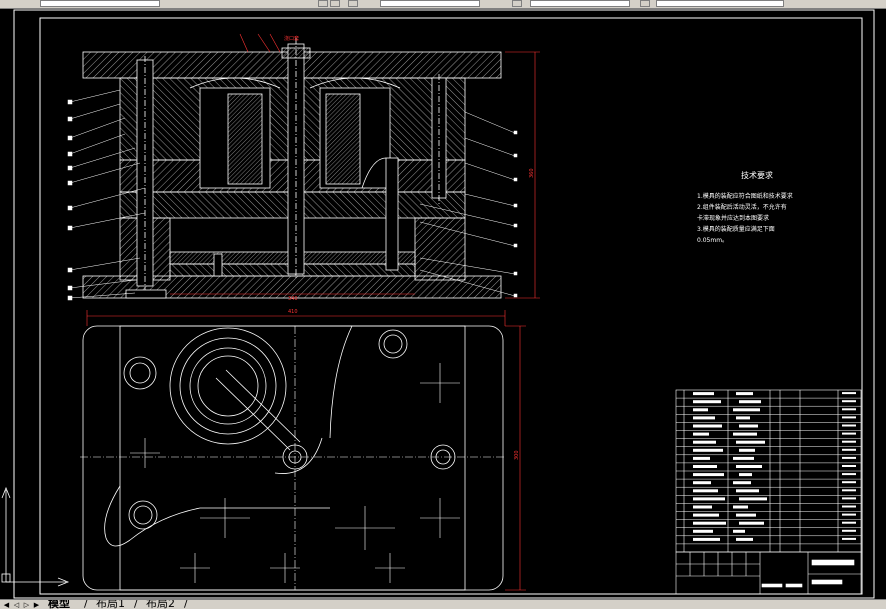 This screenshot has width=886, height=609. What do you see at coordinates (110, 604) in the screenshot?
I see `tab-layout1: 布局1` at bounding box center [110, 604].